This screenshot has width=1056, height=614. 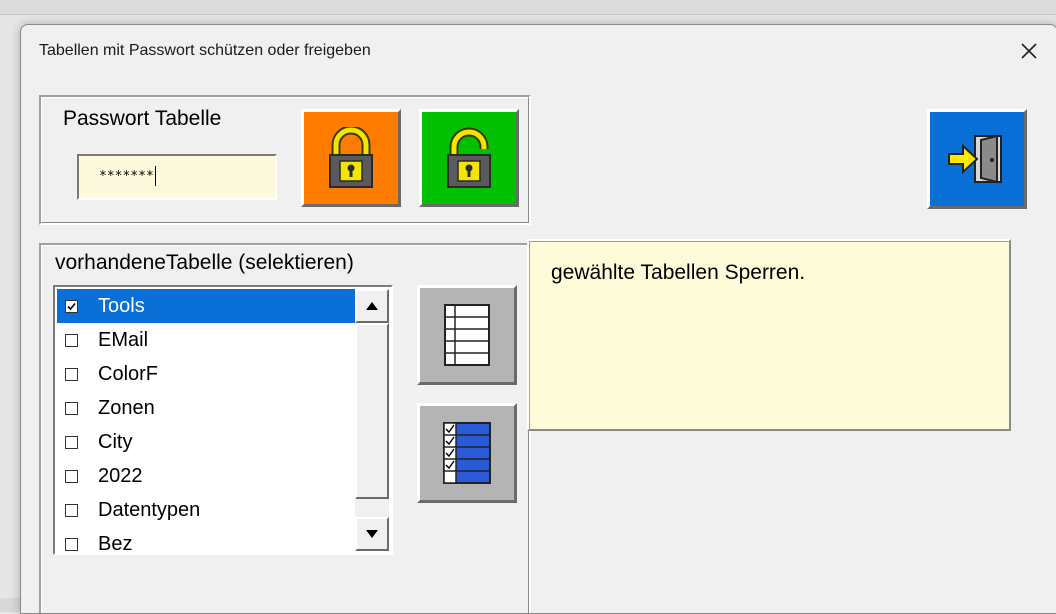 I want to click on list-item: Datentypen, so click(x=209, y=510).